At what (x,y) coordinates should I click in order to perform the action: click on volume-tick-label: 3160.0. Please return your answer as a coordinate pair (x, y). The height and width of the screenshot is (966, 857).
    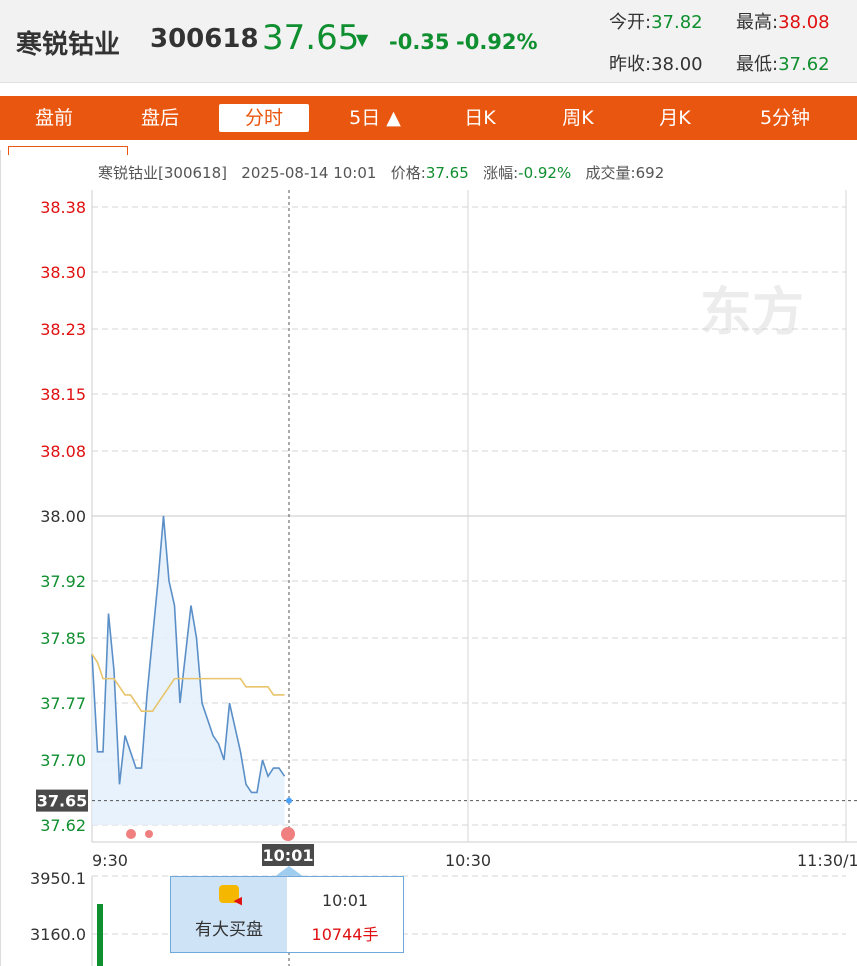
    Looking at the image, I should click on (58, 934).